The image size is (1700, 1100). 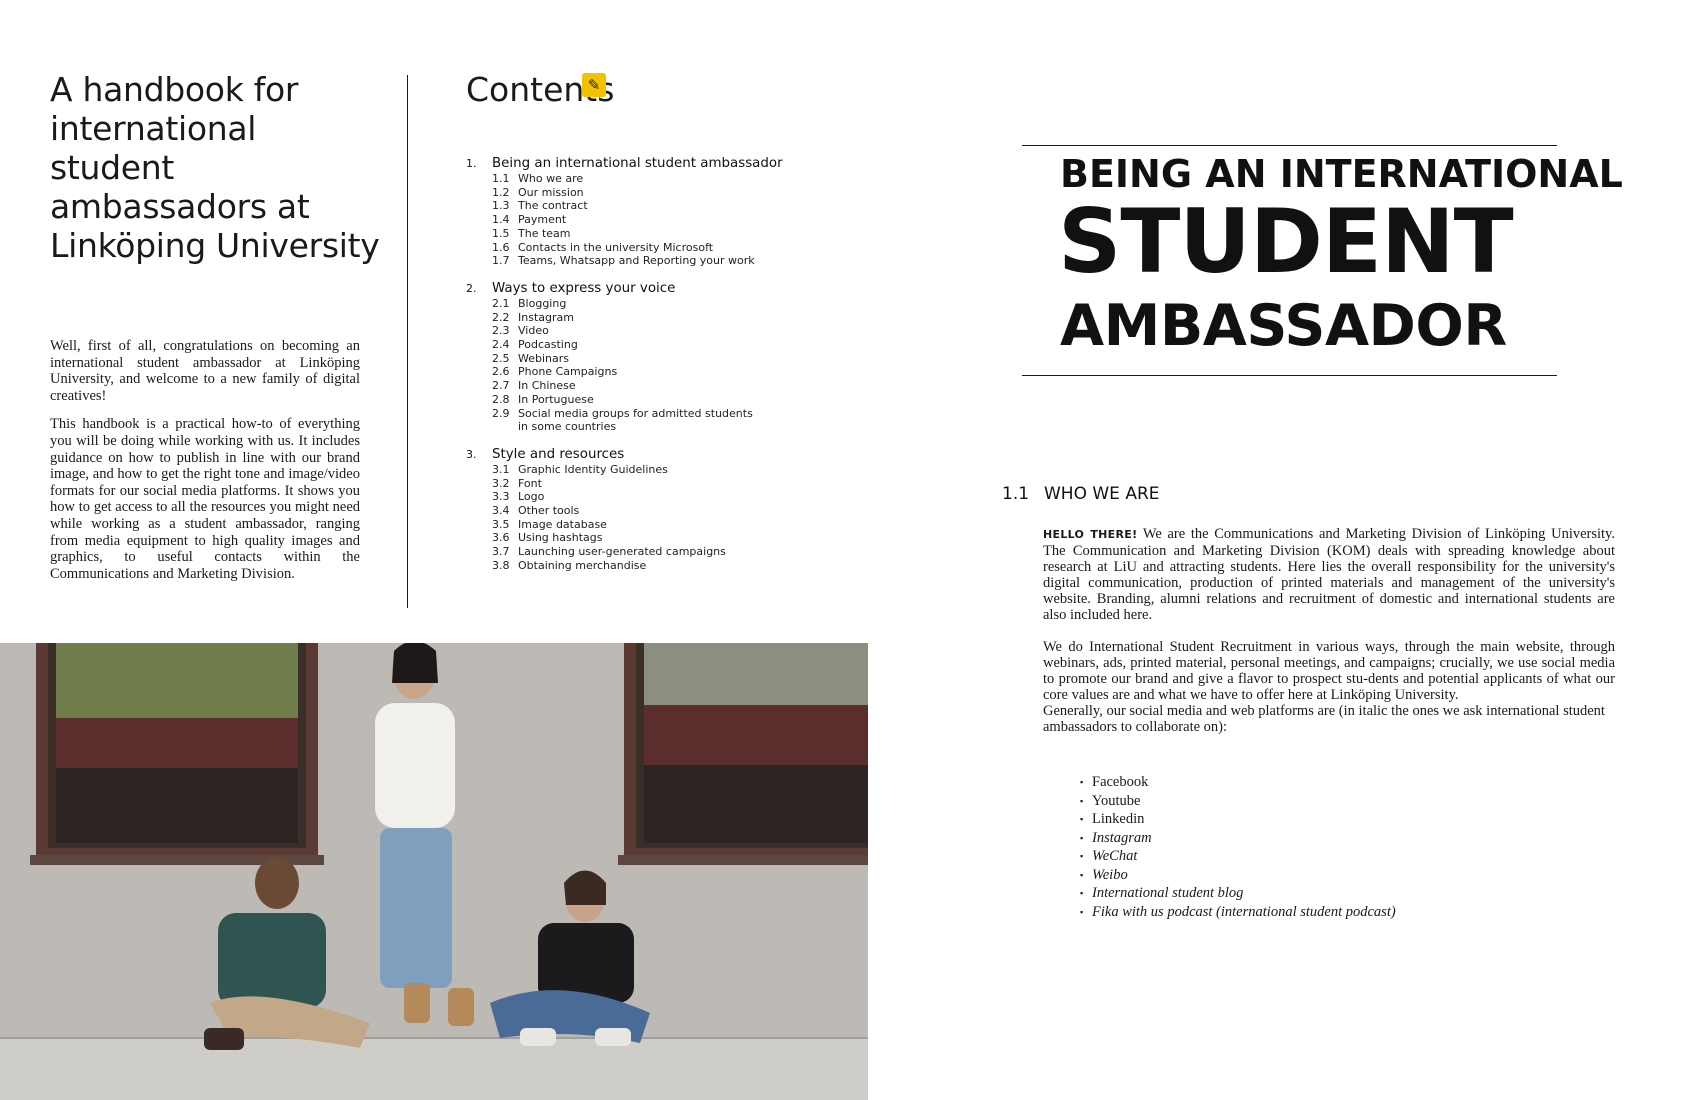 What do you see at coordinates (1238, 875) in the screenshot?
I see `platform-item: ▪ Weibo` at bounding box center [1238, 875].